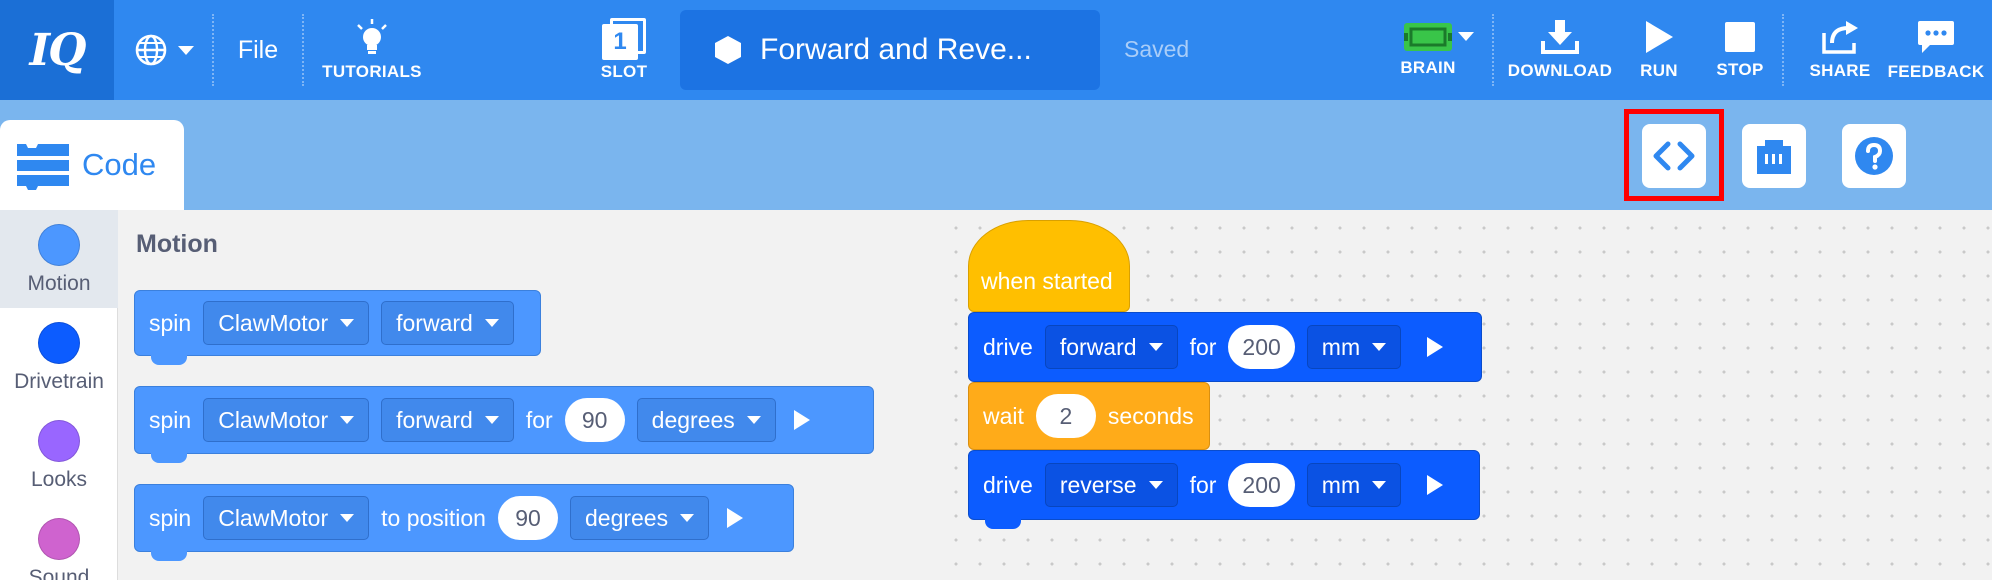 This screenshot has height=580, width=1992. I want to click on spin-motor-block: spin ClawMotor forward, so click(337, 327).